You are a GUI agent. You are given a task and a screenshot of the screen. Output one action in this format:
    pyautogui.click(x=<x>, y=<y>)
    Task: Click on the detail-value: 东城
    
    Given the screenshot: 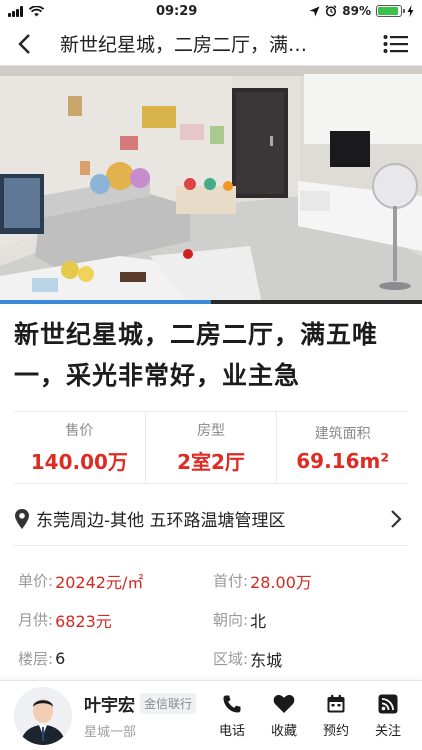 What is the action you would take?
    pyautogui.click(x=266, y=660)
    